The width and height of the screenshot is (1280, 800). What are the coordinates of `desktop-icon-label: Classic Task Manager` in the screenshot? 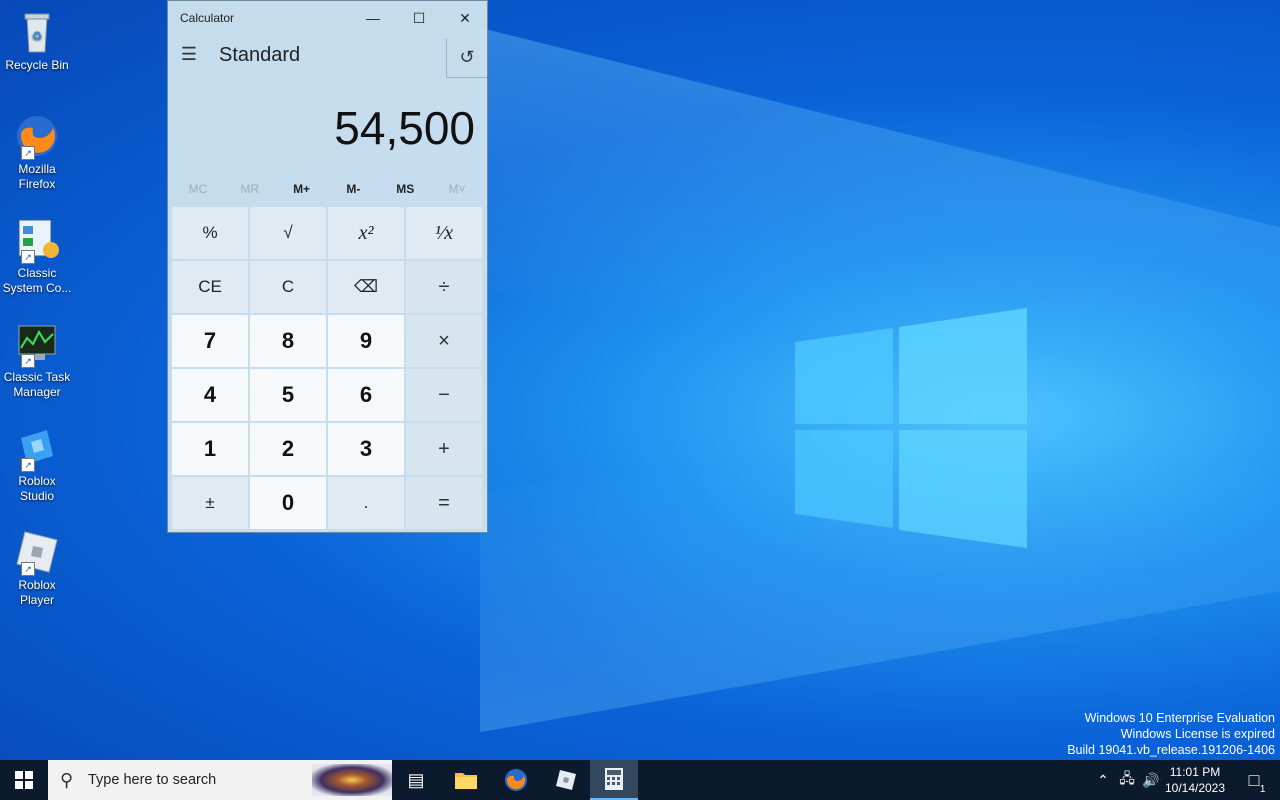 It's located at (37, 384).